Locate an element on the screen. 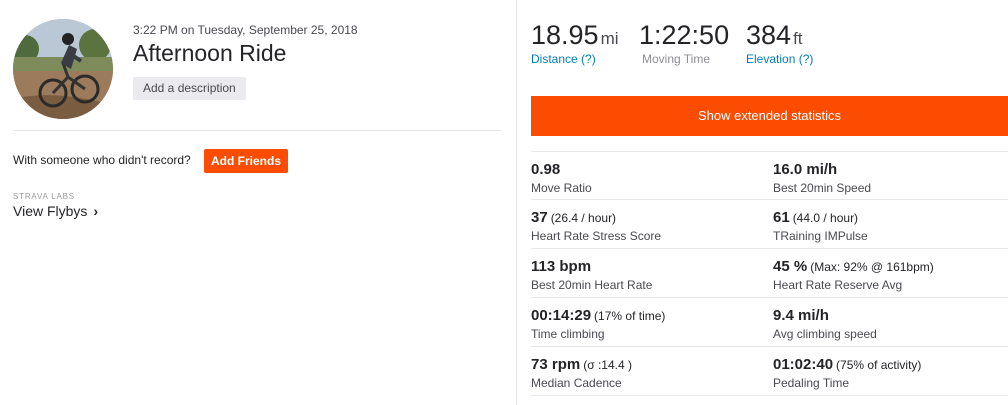  moving-time-label: Moving Time is located at coordinates (676, 59).